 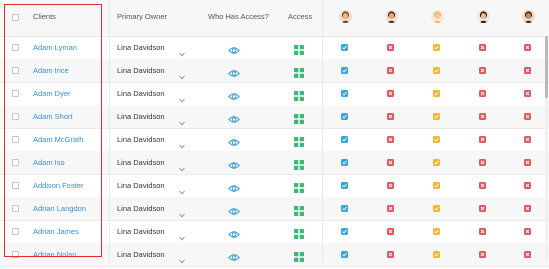 I want to click on table-row: Addison Foster Lina Davidson, so click(x=274, y=186).